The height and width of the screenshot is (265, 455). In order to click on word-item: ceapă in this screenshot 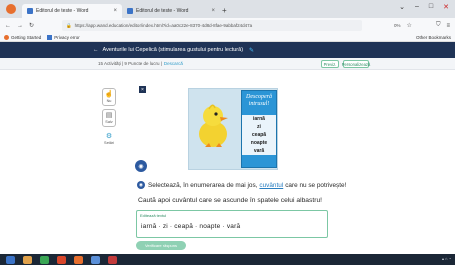, I will do `click(259, 135)`.